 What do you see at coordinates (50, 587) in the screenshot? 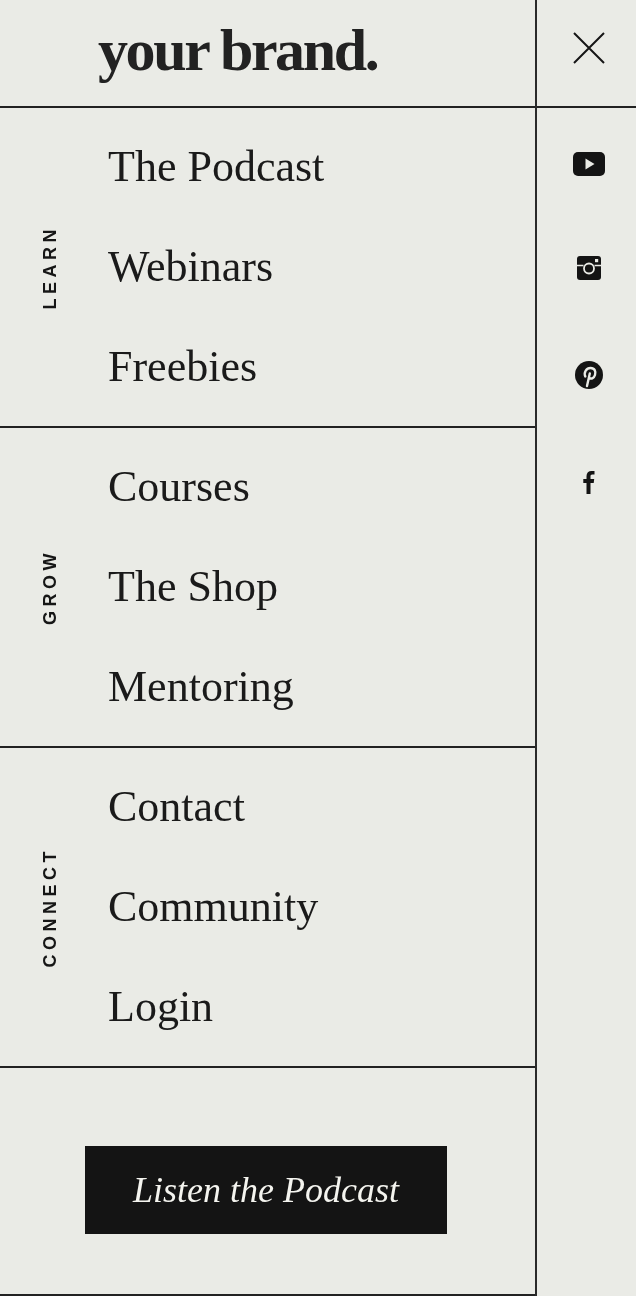
I see `section-label: GROW` at bounding box center [50, 587].